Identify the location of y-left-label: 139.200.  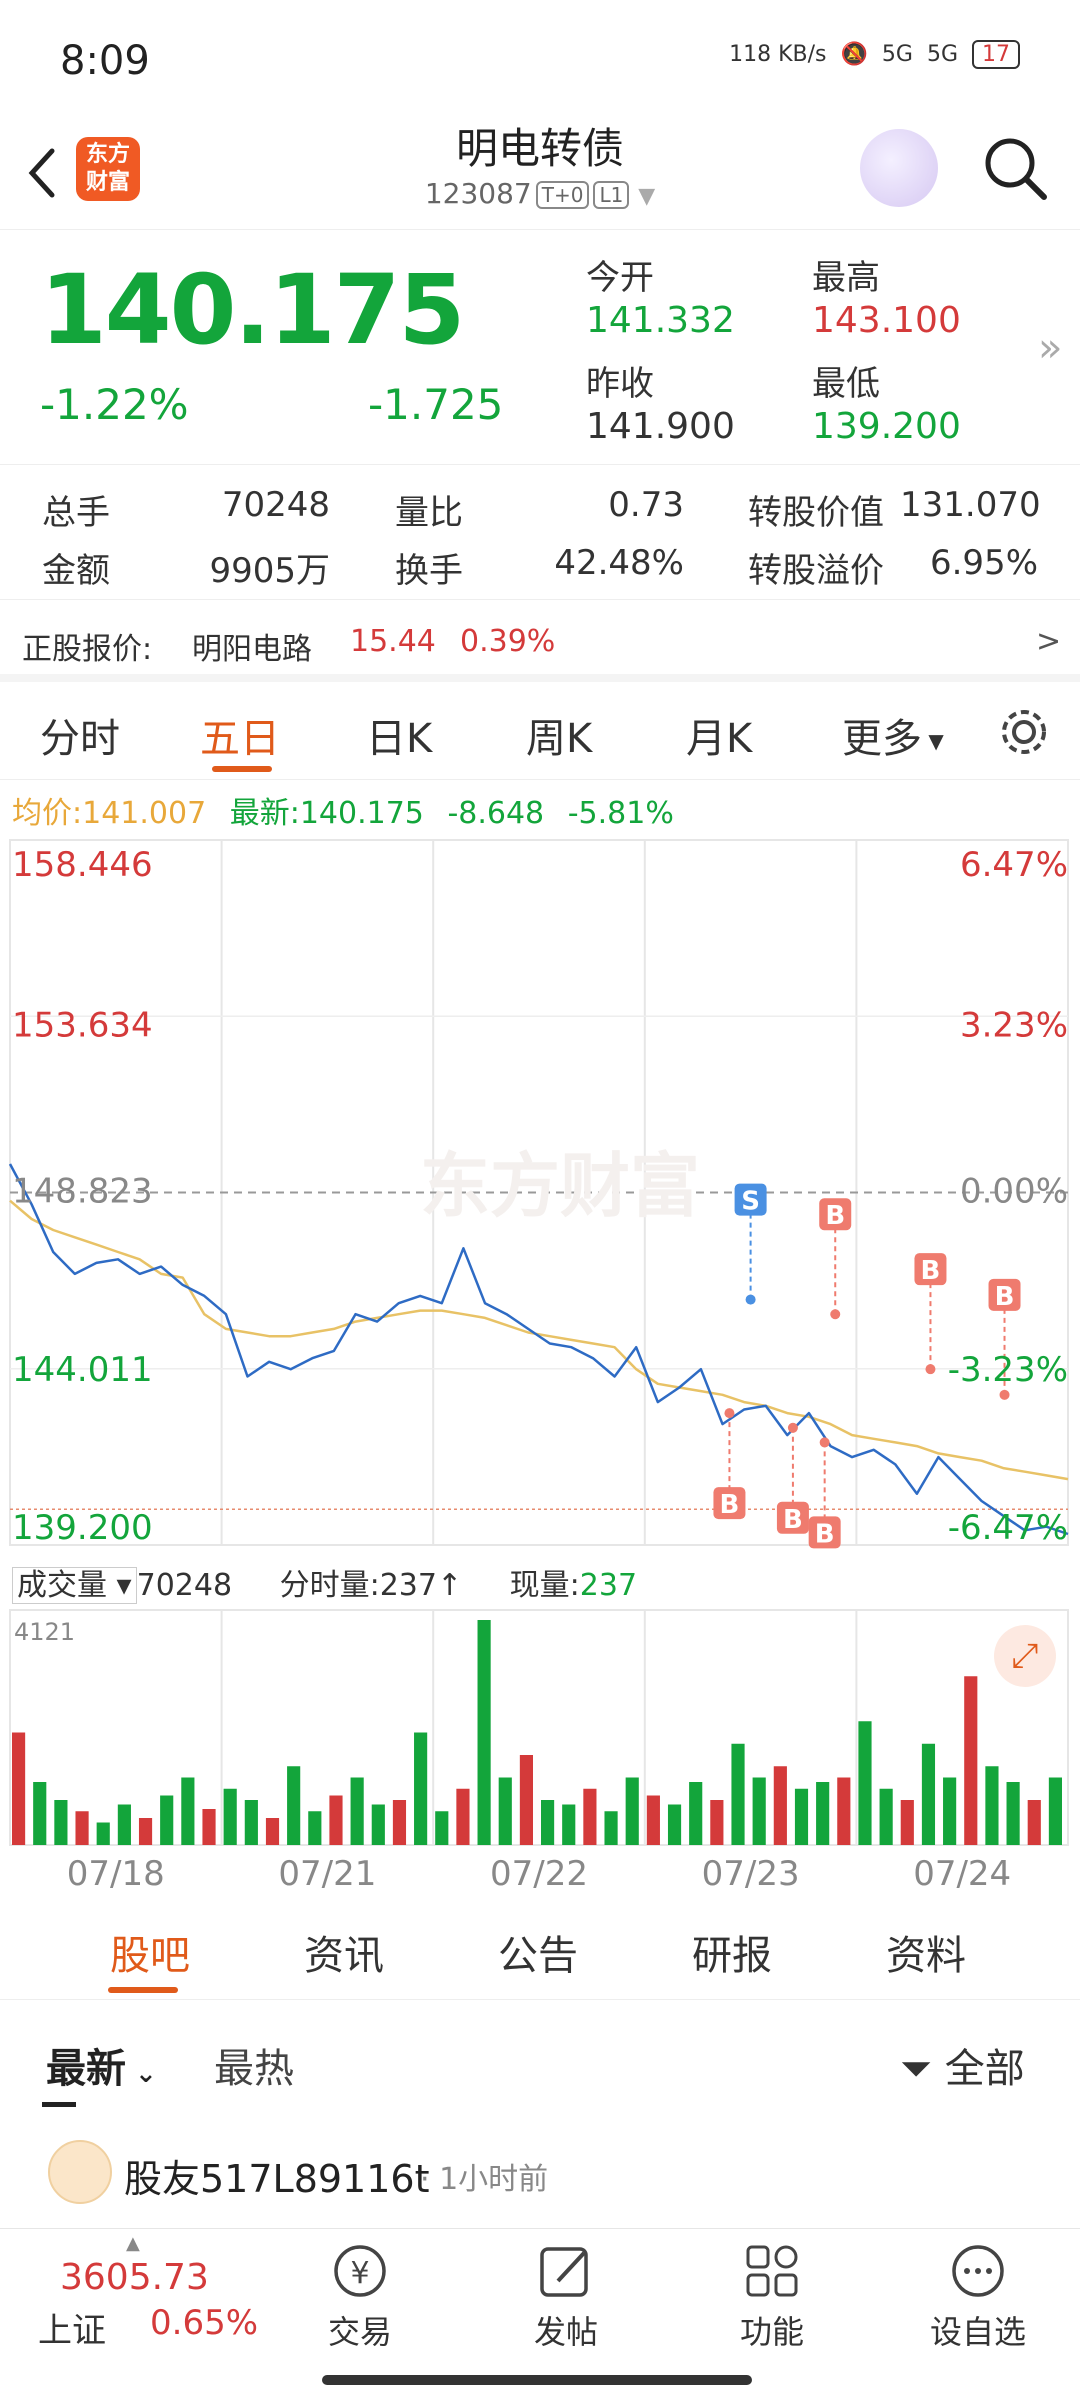
(82, 1528).